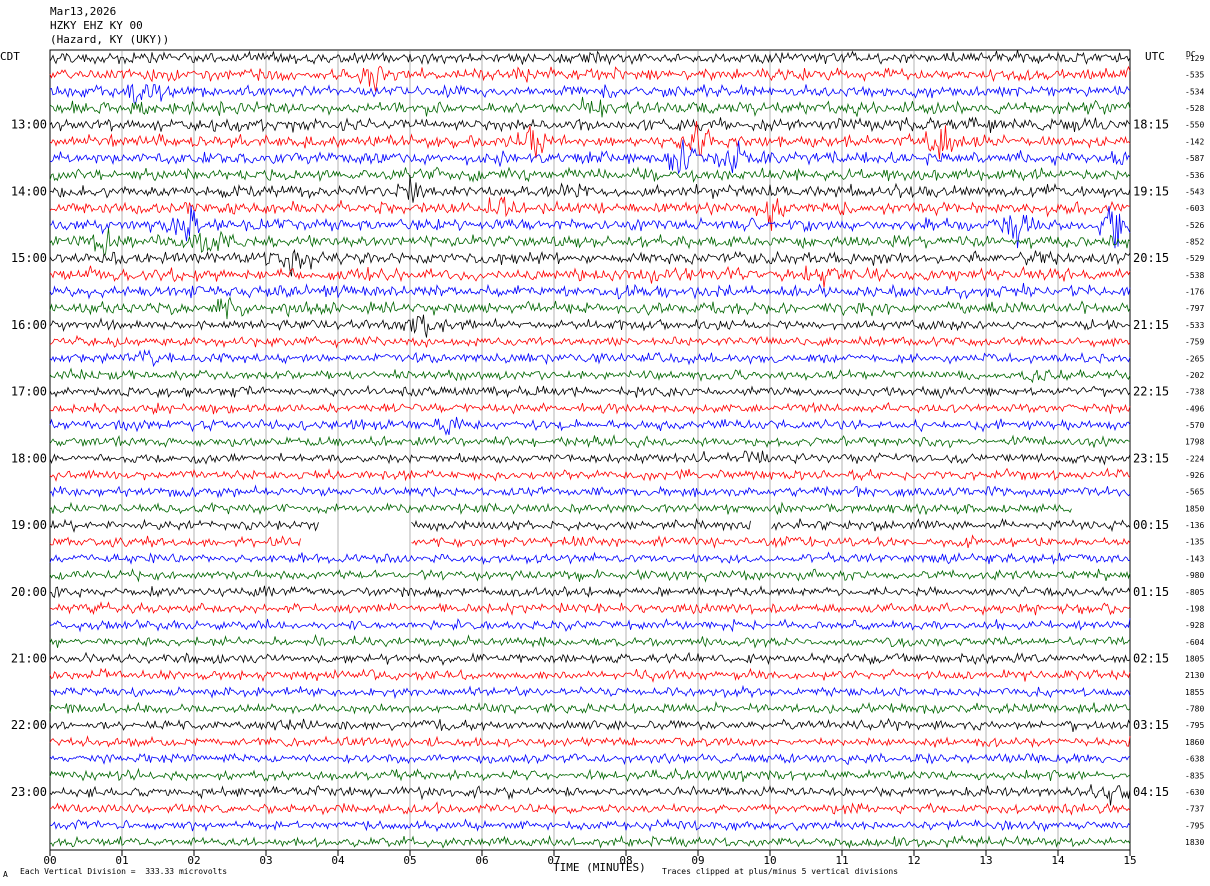  What do you see at coordinates (1151, 325) in the screenshot?
I see `right-hour-label: 21:15` at bounding box center [1151, 325].